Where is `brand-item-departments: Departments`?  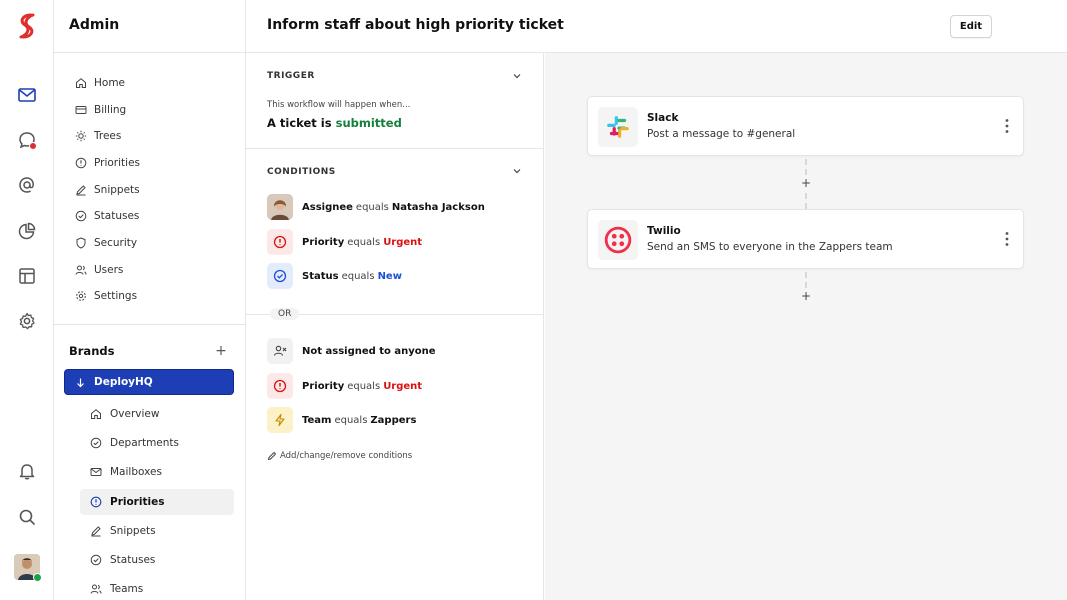
brand-item-departments: Departments is located at coordinates (157, 443).